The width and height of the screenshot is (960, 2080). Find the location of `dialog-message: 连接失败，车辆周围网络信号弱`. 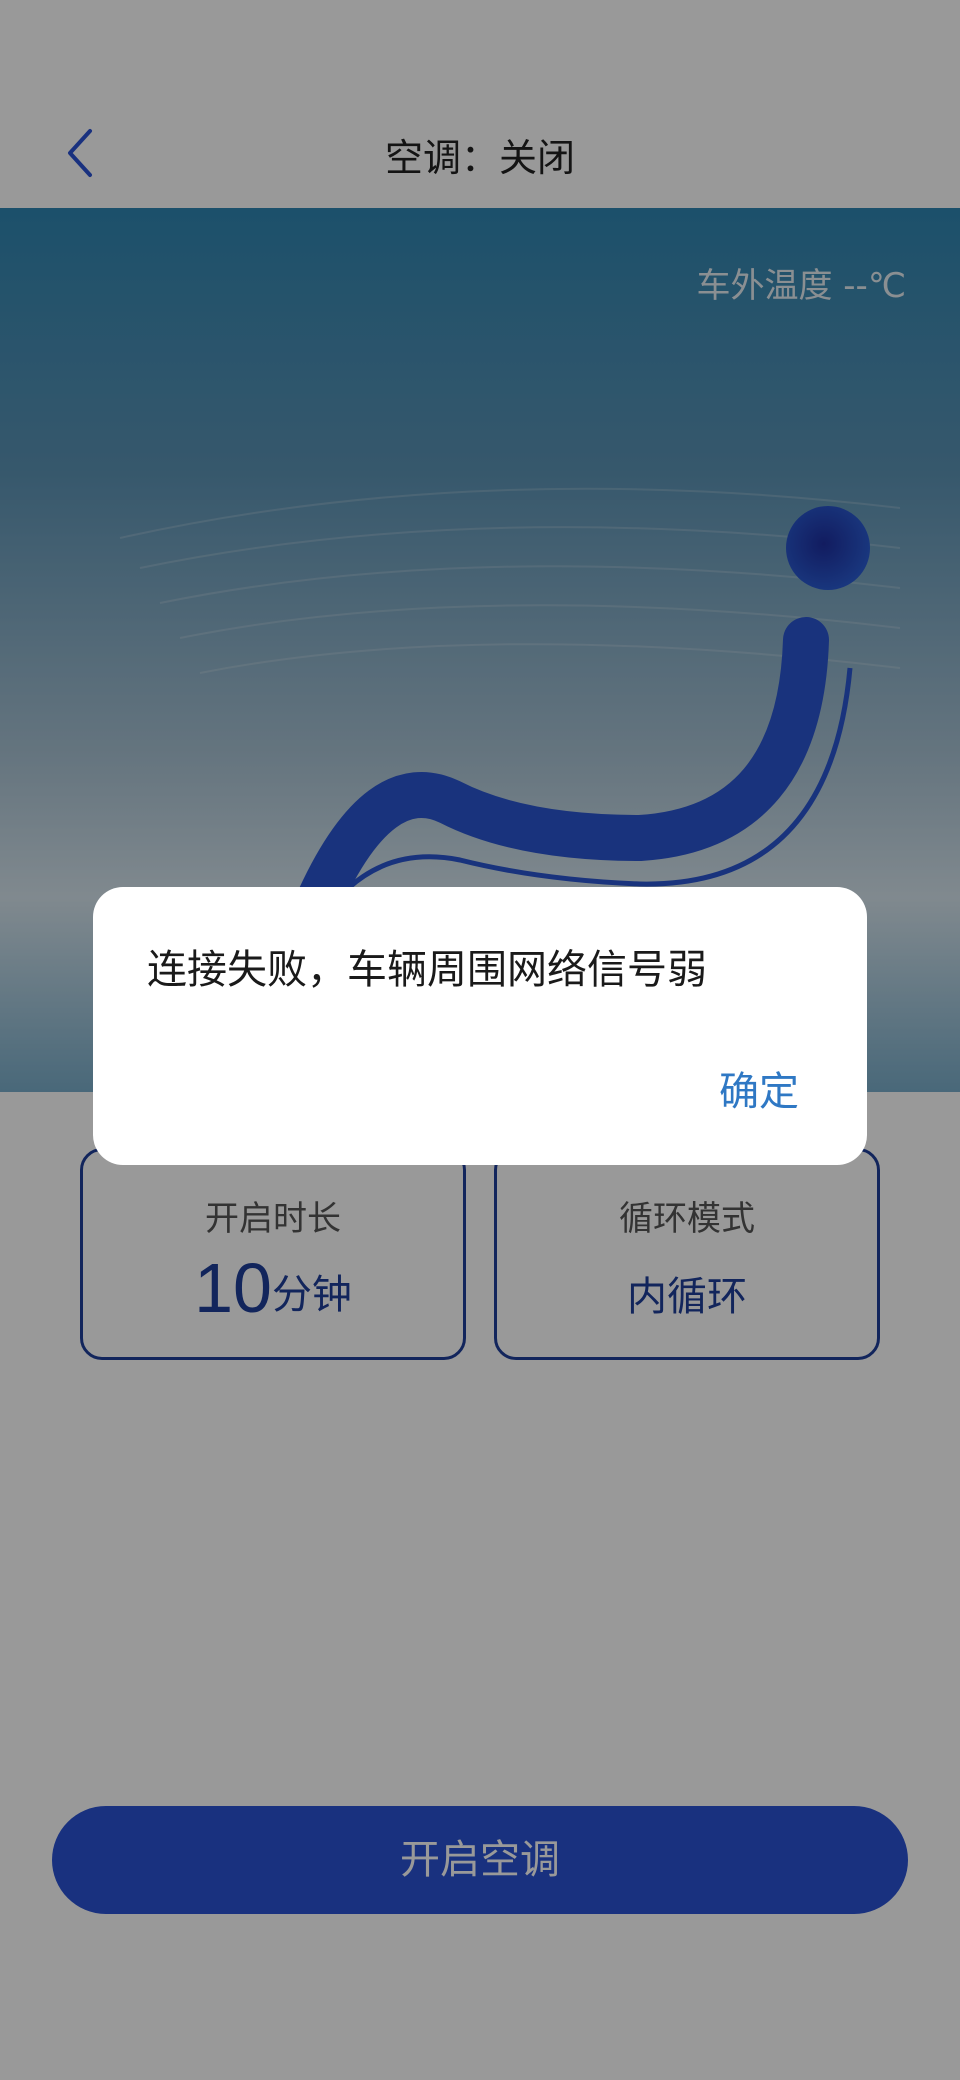

dialog-message: 连接失败，车辆周围网络信号弱 is located at coordinates (427, 970).